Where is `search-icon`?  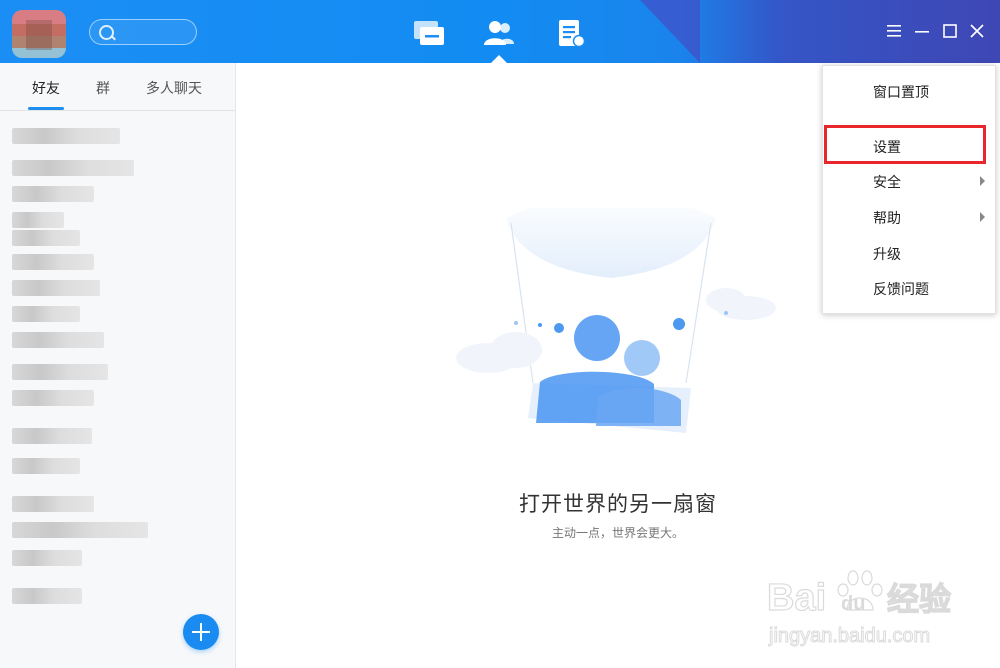 search-icon is located at coordinates (106, 32).